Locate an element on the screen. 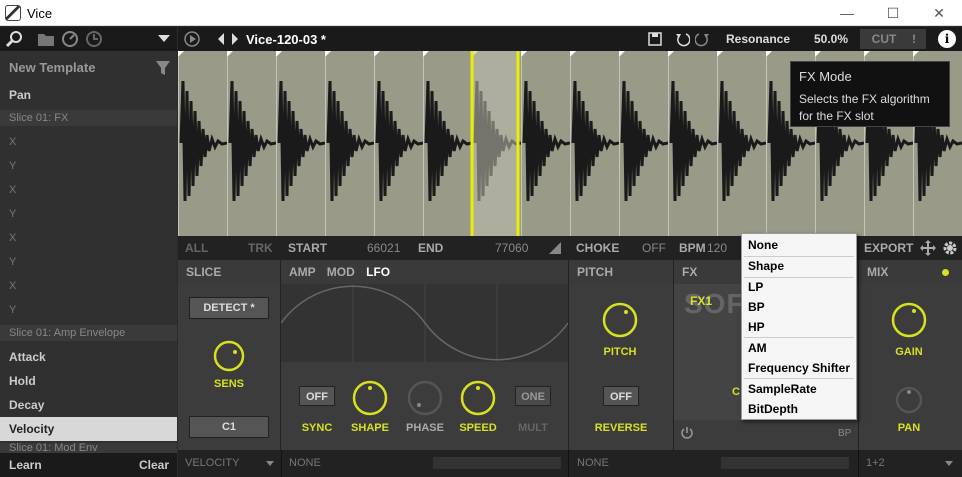  clear-button: Clear is located at coordinates (154, 465).